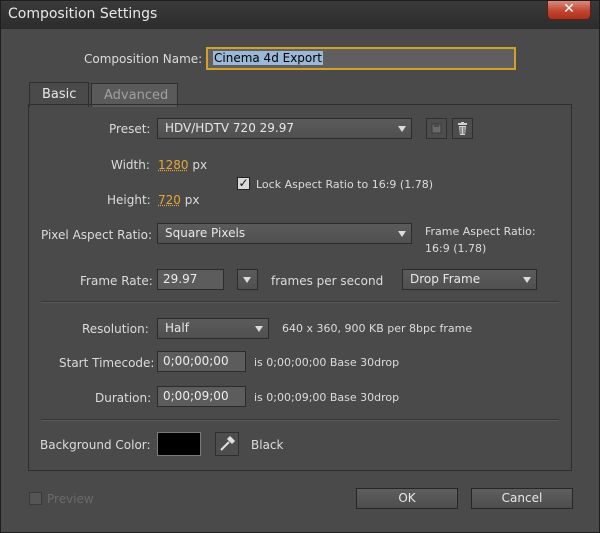  Describe the element at coordinates (284, 233) in the screenshot. I see `pixel-aspect-dropdown: Square Pixels` at that location.